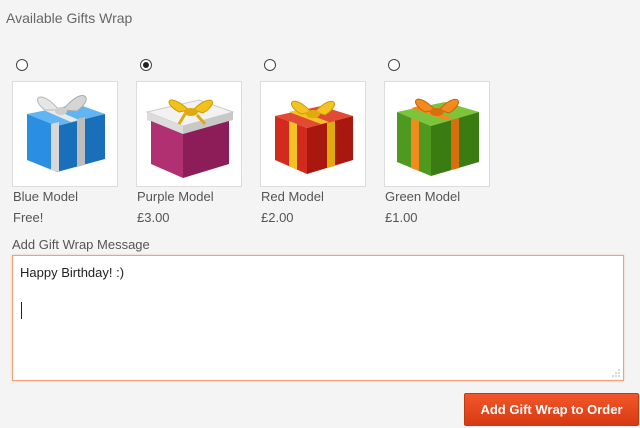 The height and width of the screenshot is (428, 640). I want to click on thumb-purple, so click(189, 134).